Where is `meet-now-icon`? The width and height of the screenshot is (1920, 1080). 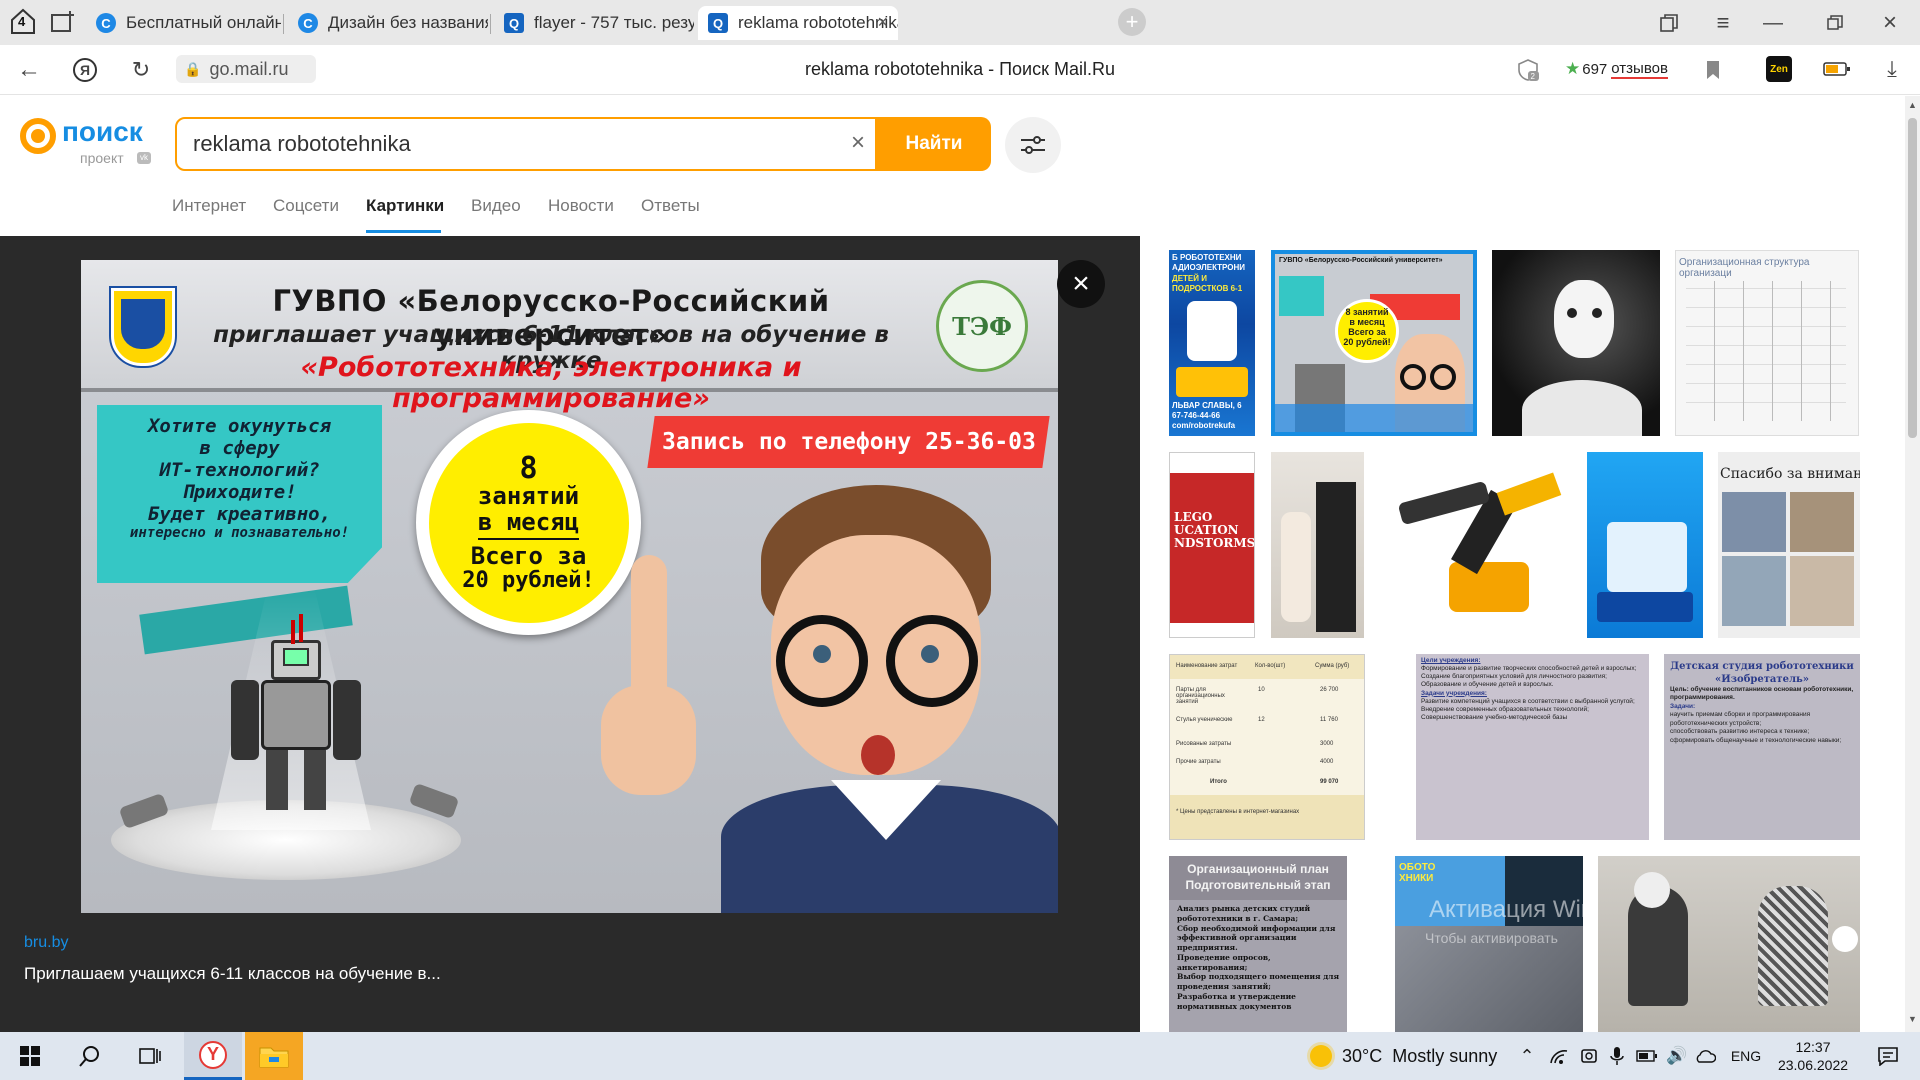
meet-now-icon is located at coordinates (1589, 1056).